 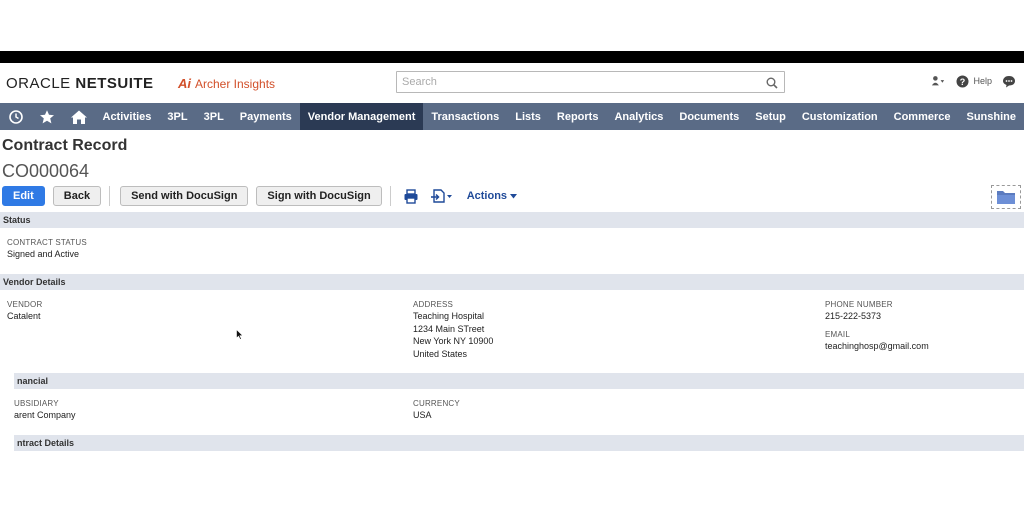 I want to click on logo-netsuite-text: NETSUITE, so click(x=114, y=83).